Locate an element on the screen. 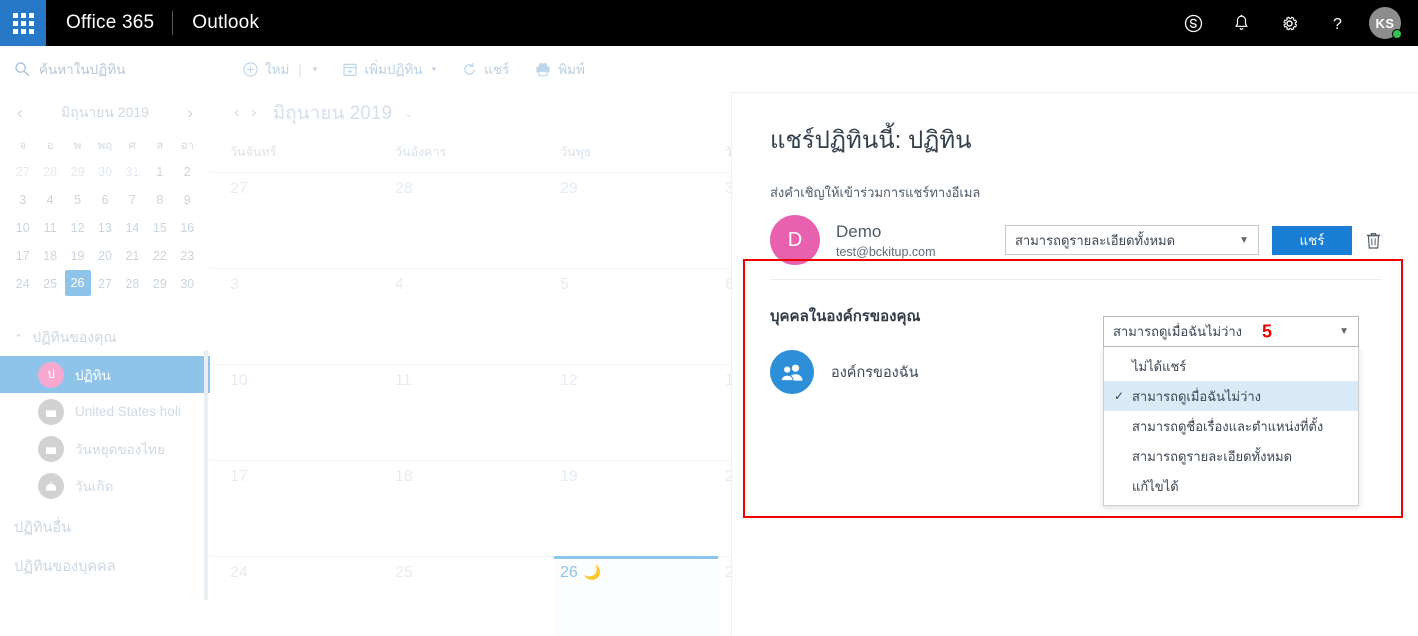  mini-calendar-day: 23 is located at coordinates (187, 256).